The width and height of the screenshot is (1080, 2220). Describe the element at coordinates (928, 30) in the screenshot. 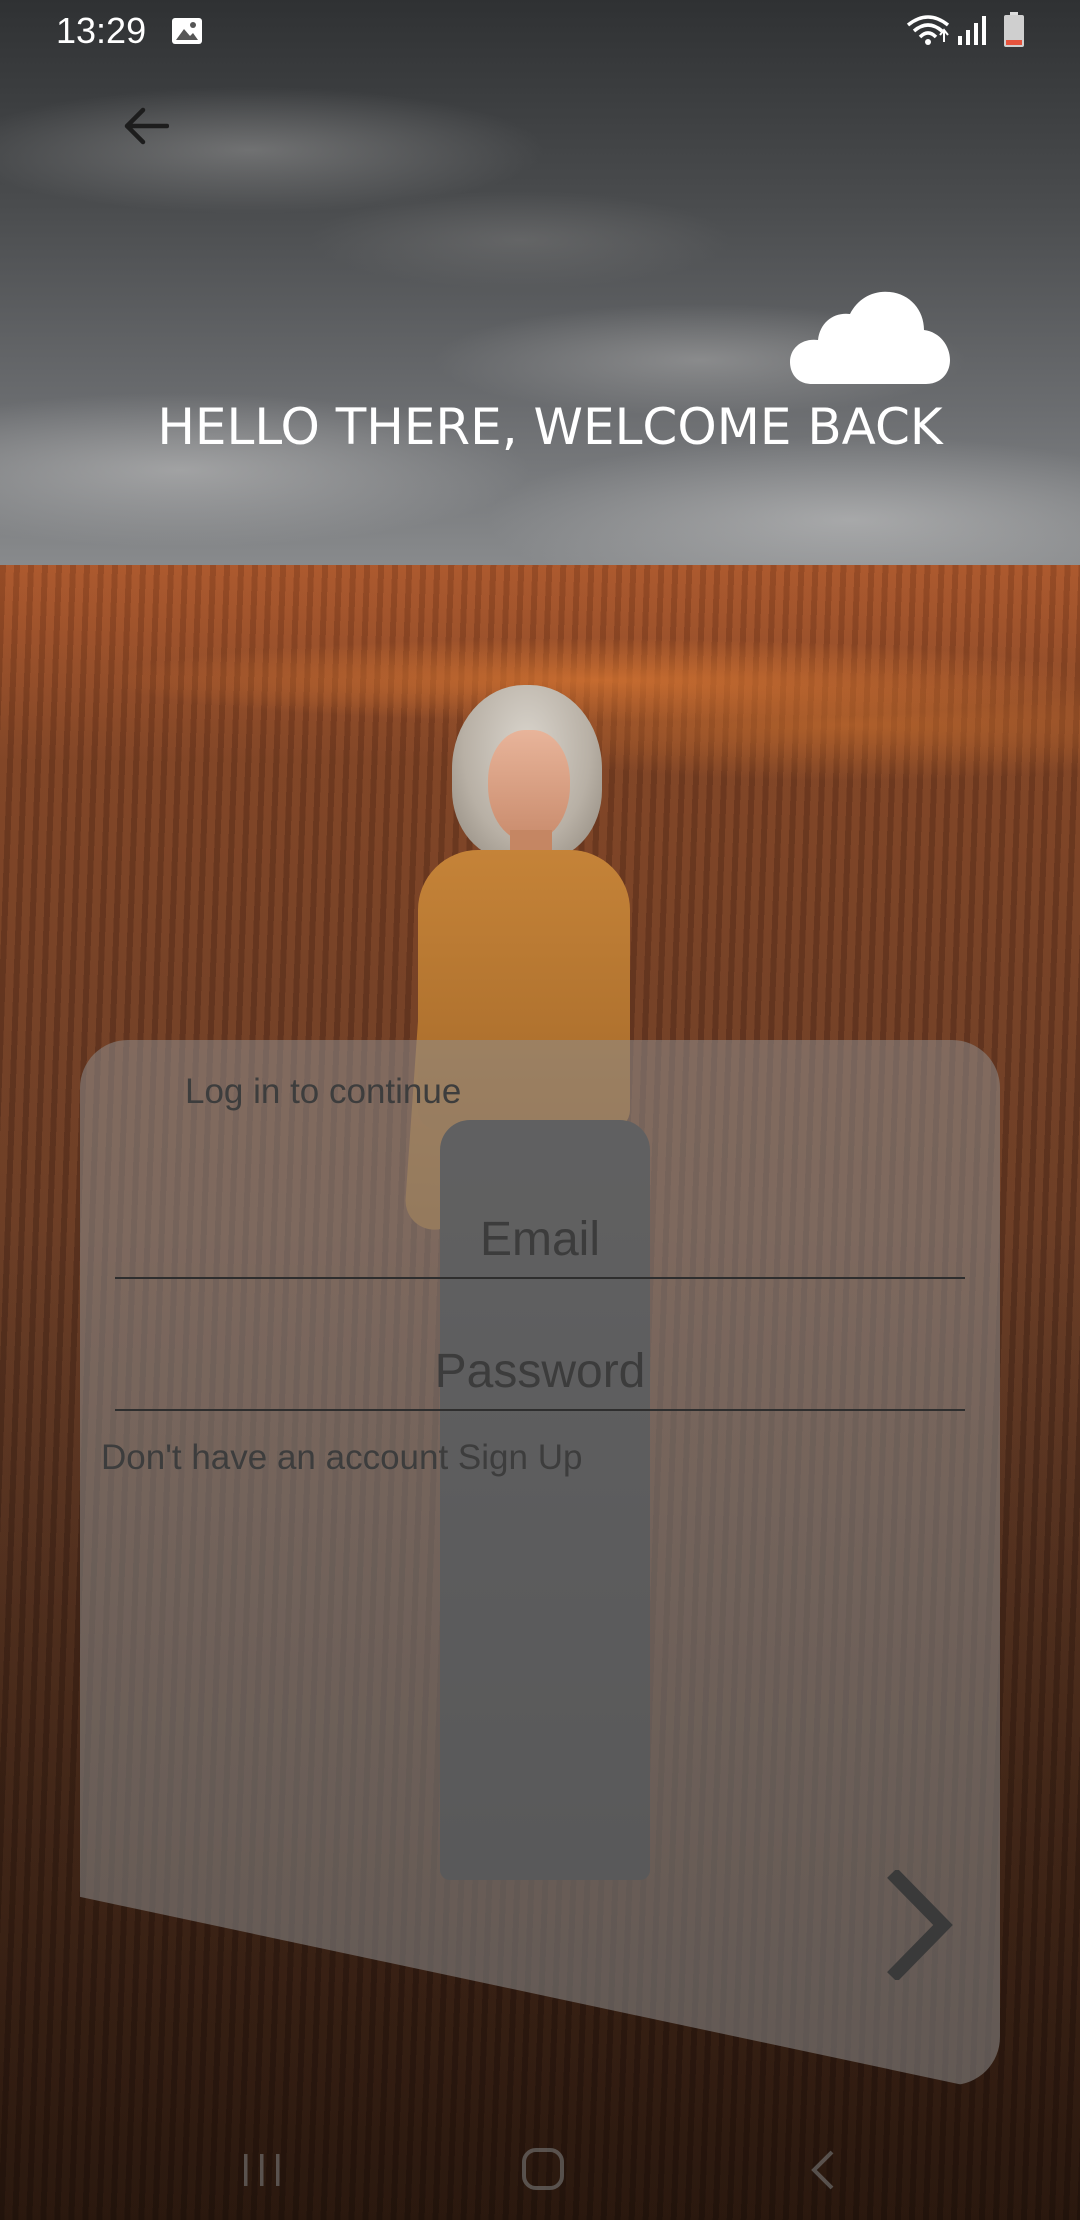

I see `wifi-icon` at that location.